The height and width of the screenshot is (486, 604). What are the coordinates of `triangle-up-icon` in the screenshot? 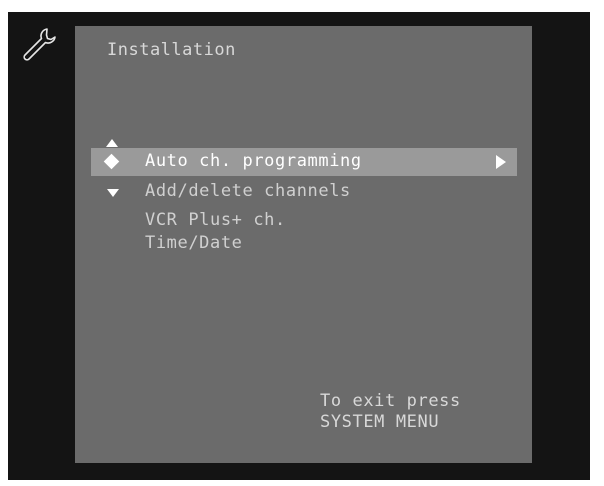 It's located at (112, 143).